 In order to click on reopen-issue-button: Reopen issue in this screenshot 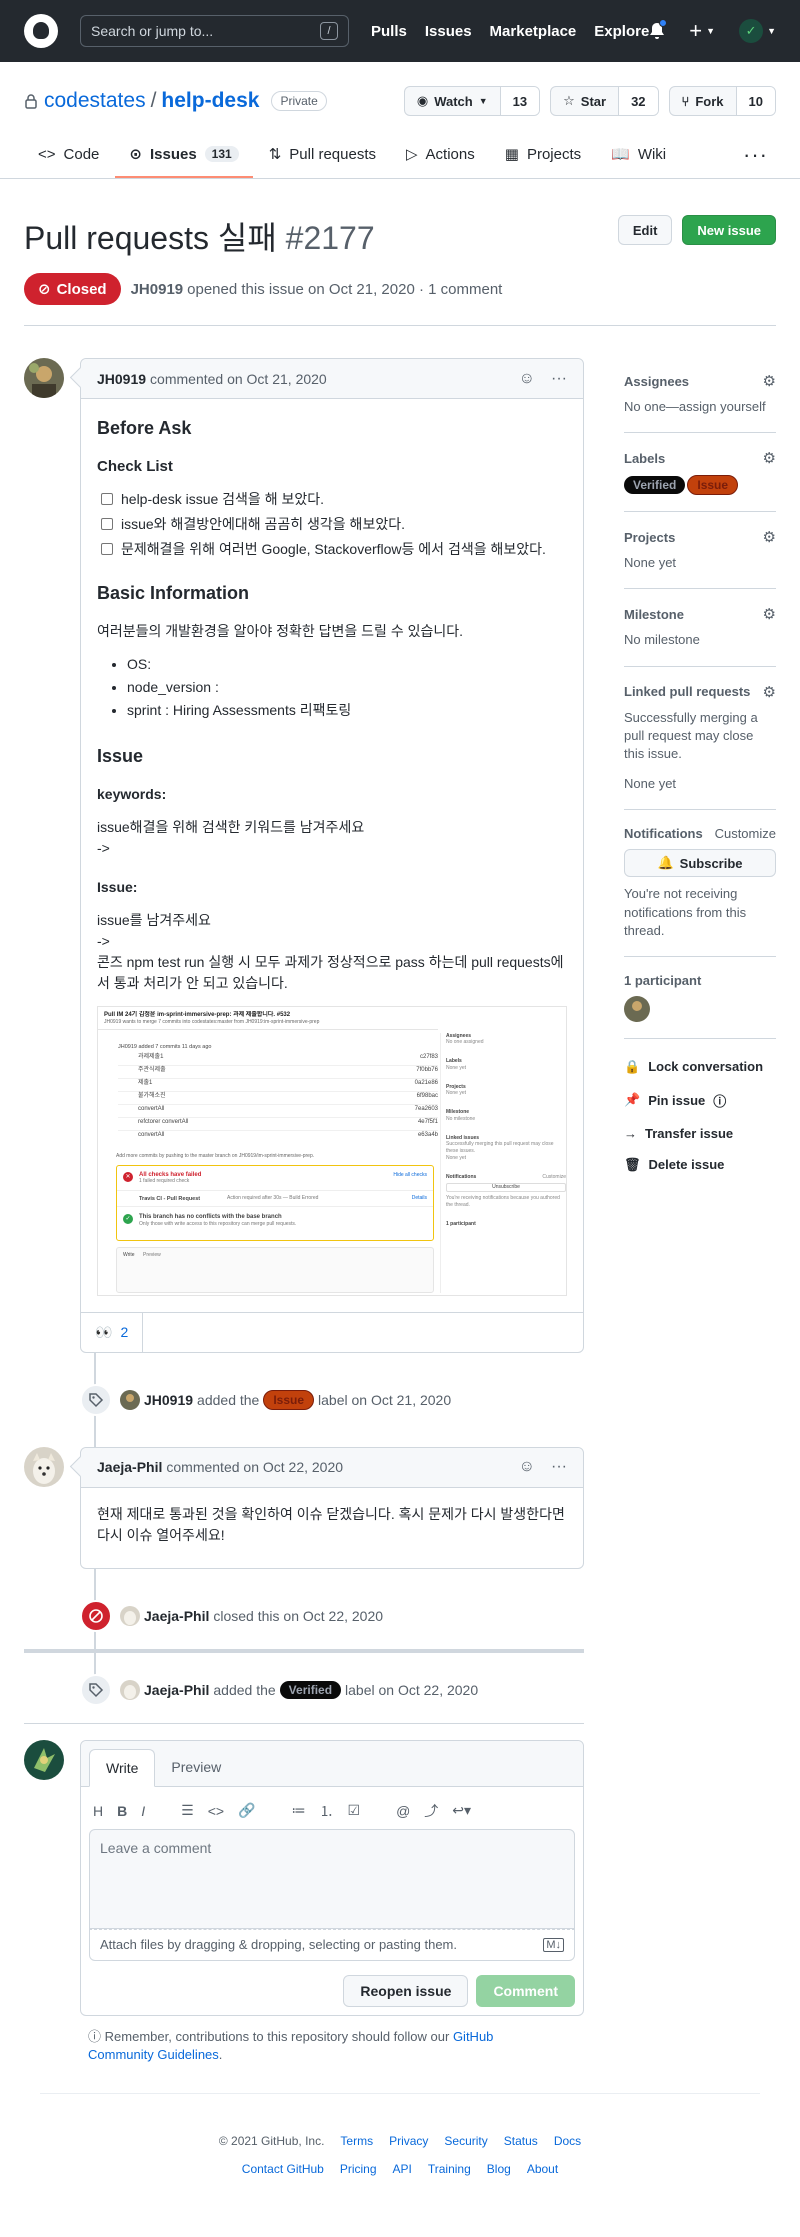, I will do `click(406, 1990)`.